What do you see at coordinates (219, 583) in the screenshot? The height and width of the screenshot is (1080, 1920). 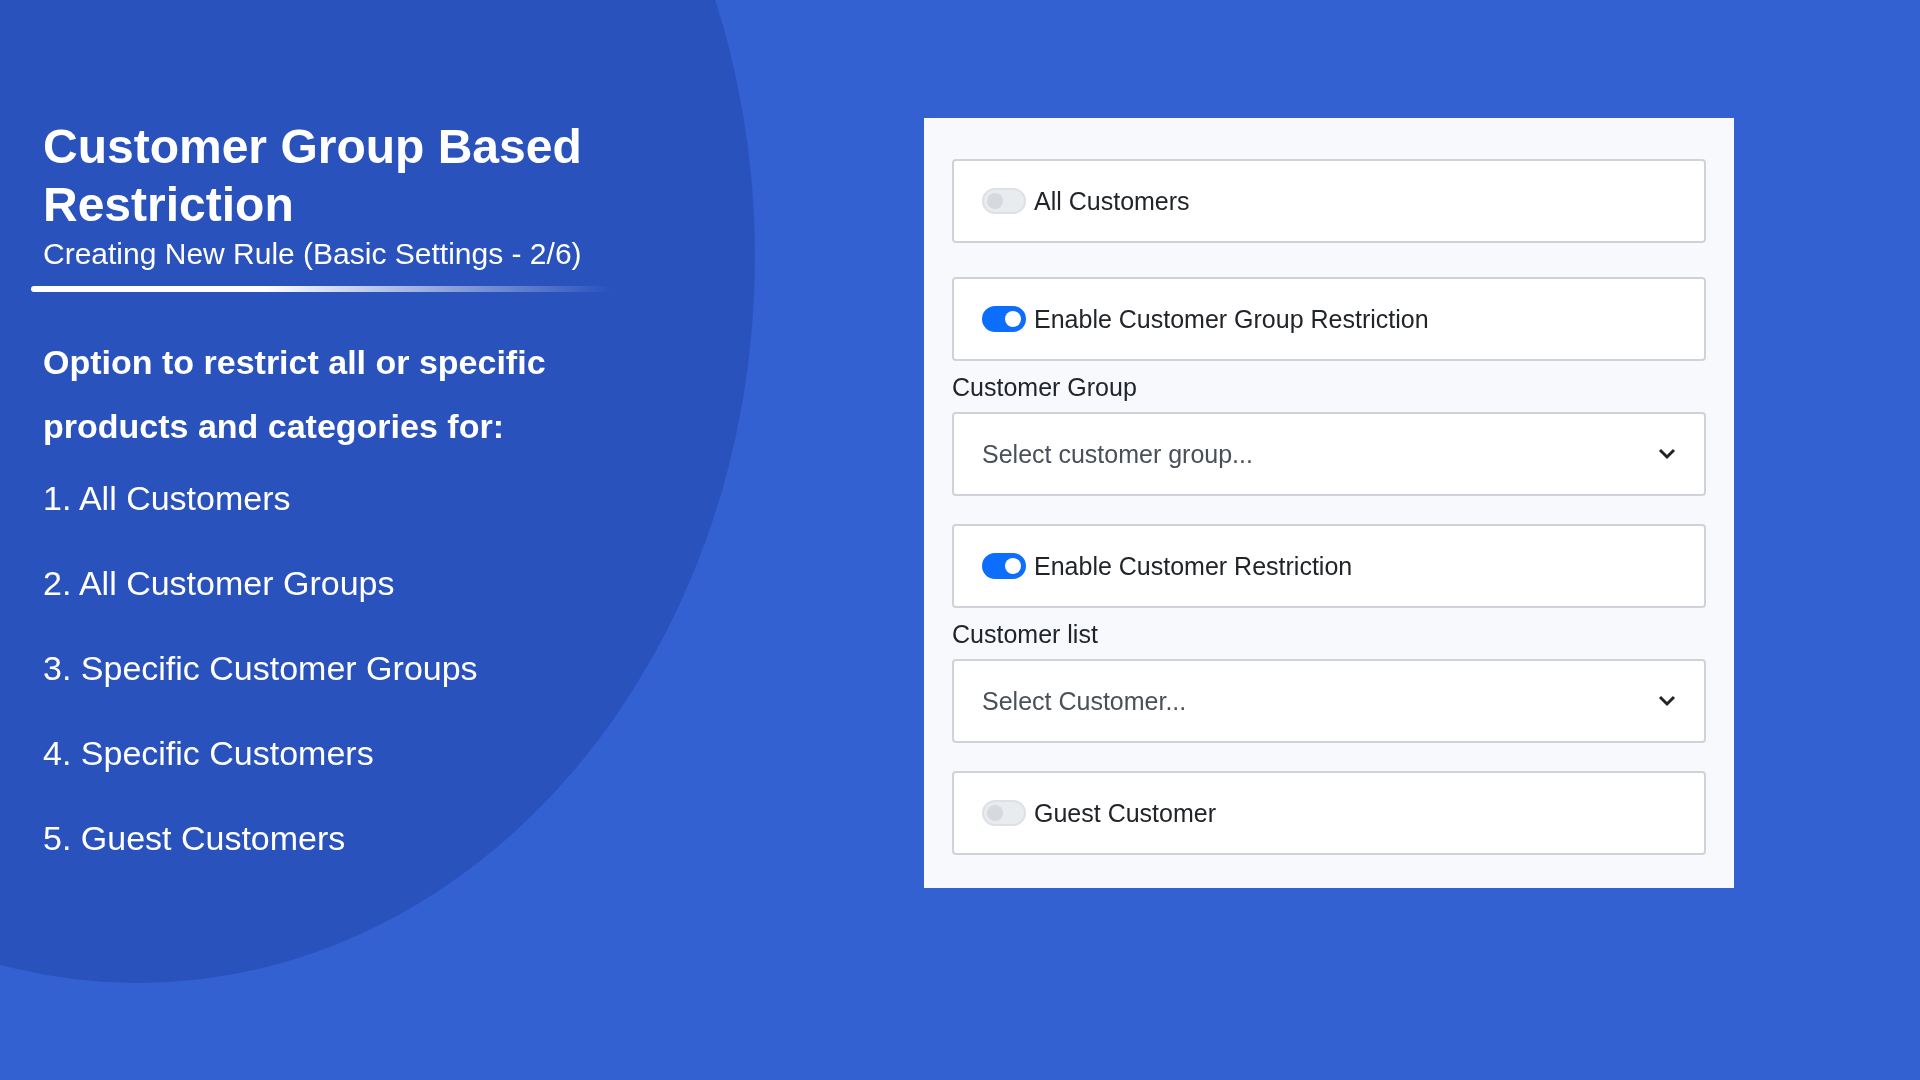 I see `option-item: 2. All Customer Groups` at bounding box center [219, 583].